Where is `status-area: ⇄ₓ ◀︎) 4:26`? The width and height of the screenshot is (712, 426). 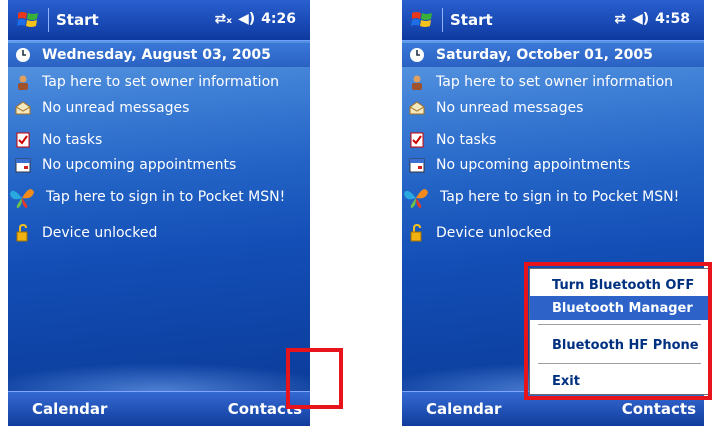 status-area: ⇄ₓ ◀︎) 4:26 is located at coordinates (255, 19).